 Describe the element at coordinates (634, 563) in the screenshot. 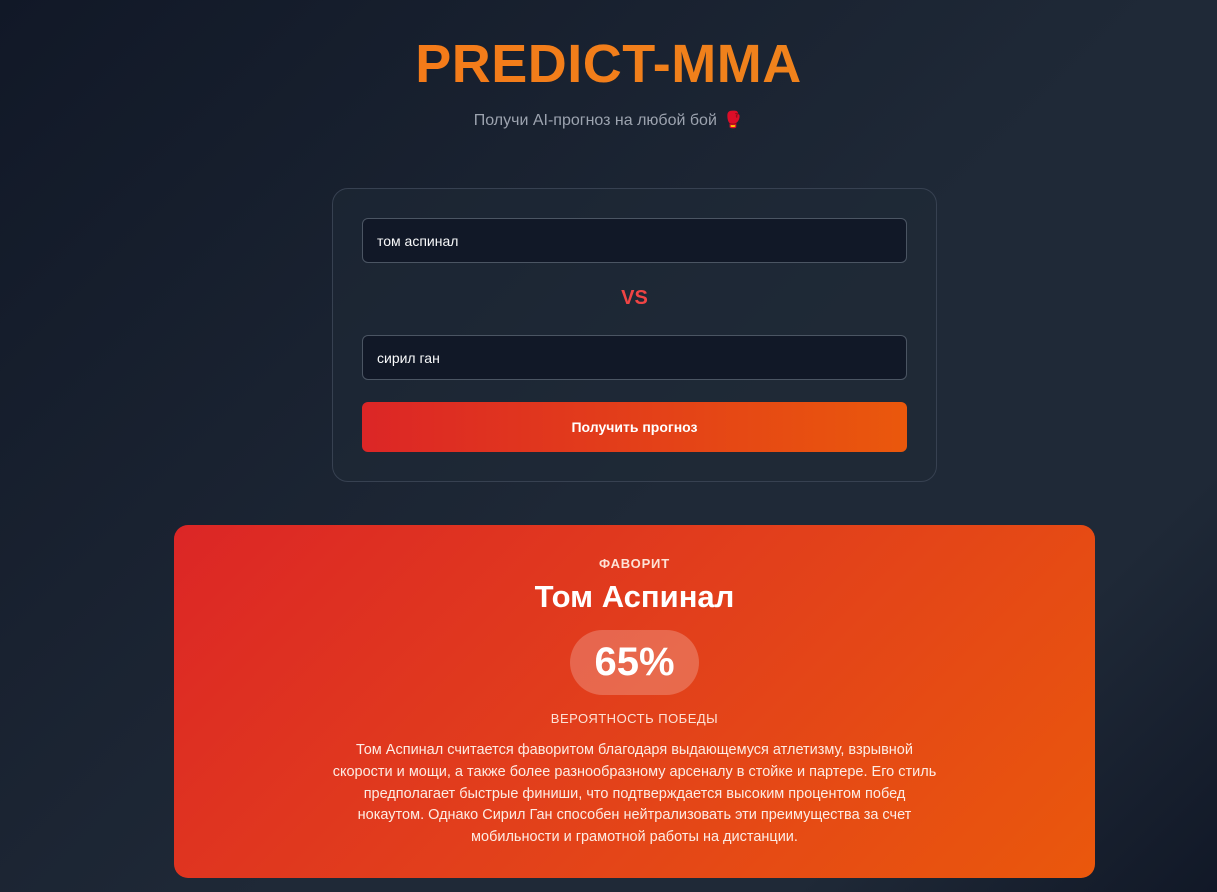

I see `favorite-label: ФАВОРИТ` at that location.